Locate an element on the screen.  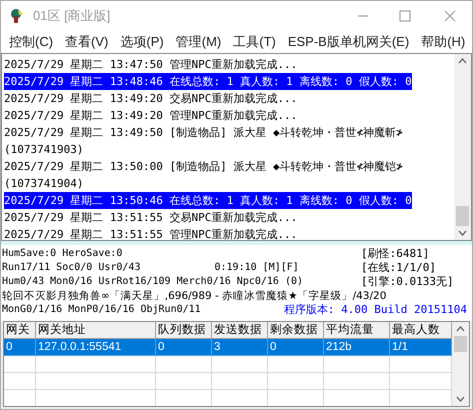
column-header: 剩余数据 is located at coordinates (296, 330).